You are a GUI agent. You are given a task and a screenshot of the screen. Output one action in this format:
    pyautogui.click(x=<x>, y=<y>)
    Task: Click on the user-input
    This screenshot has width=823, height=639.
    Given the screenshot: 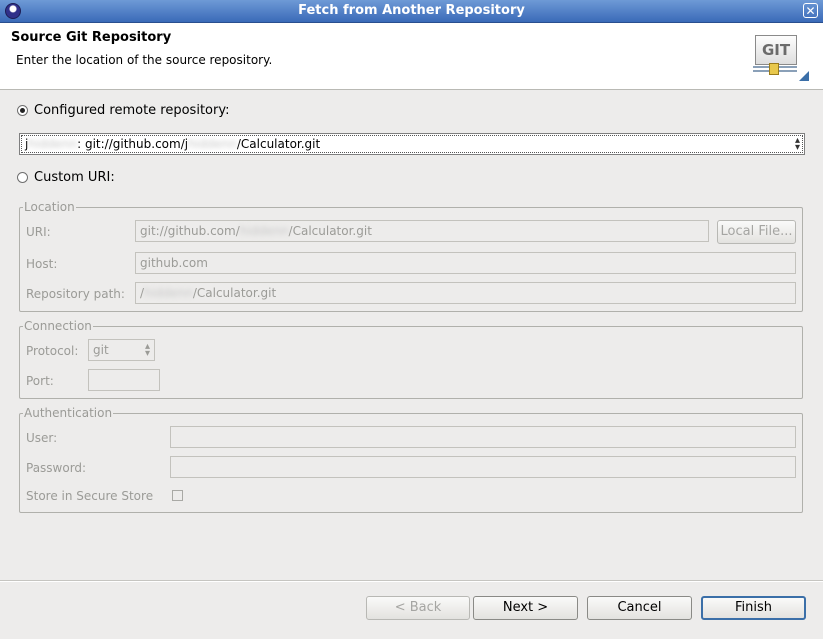 What is the action you would take?
    pyautogui.click(x=483, y=437)
    